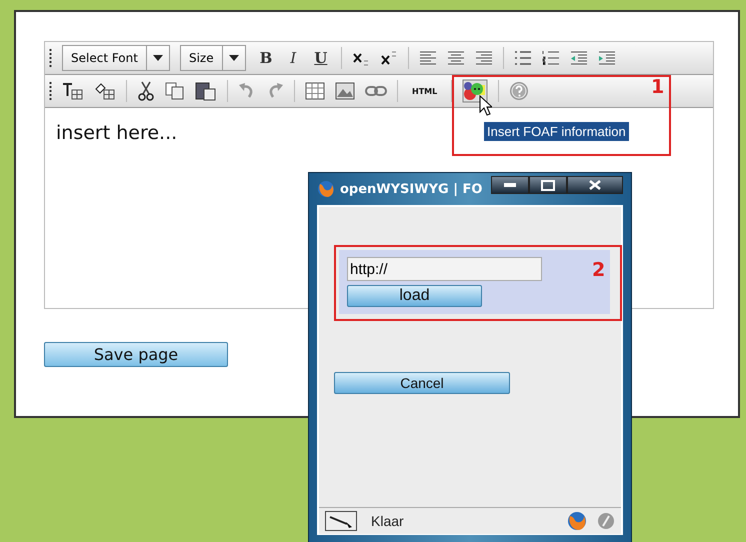  What do you see at coordinates (105, 91) in the screenshot?
I see `fill-table-icon` at bounding box center [105, 91].